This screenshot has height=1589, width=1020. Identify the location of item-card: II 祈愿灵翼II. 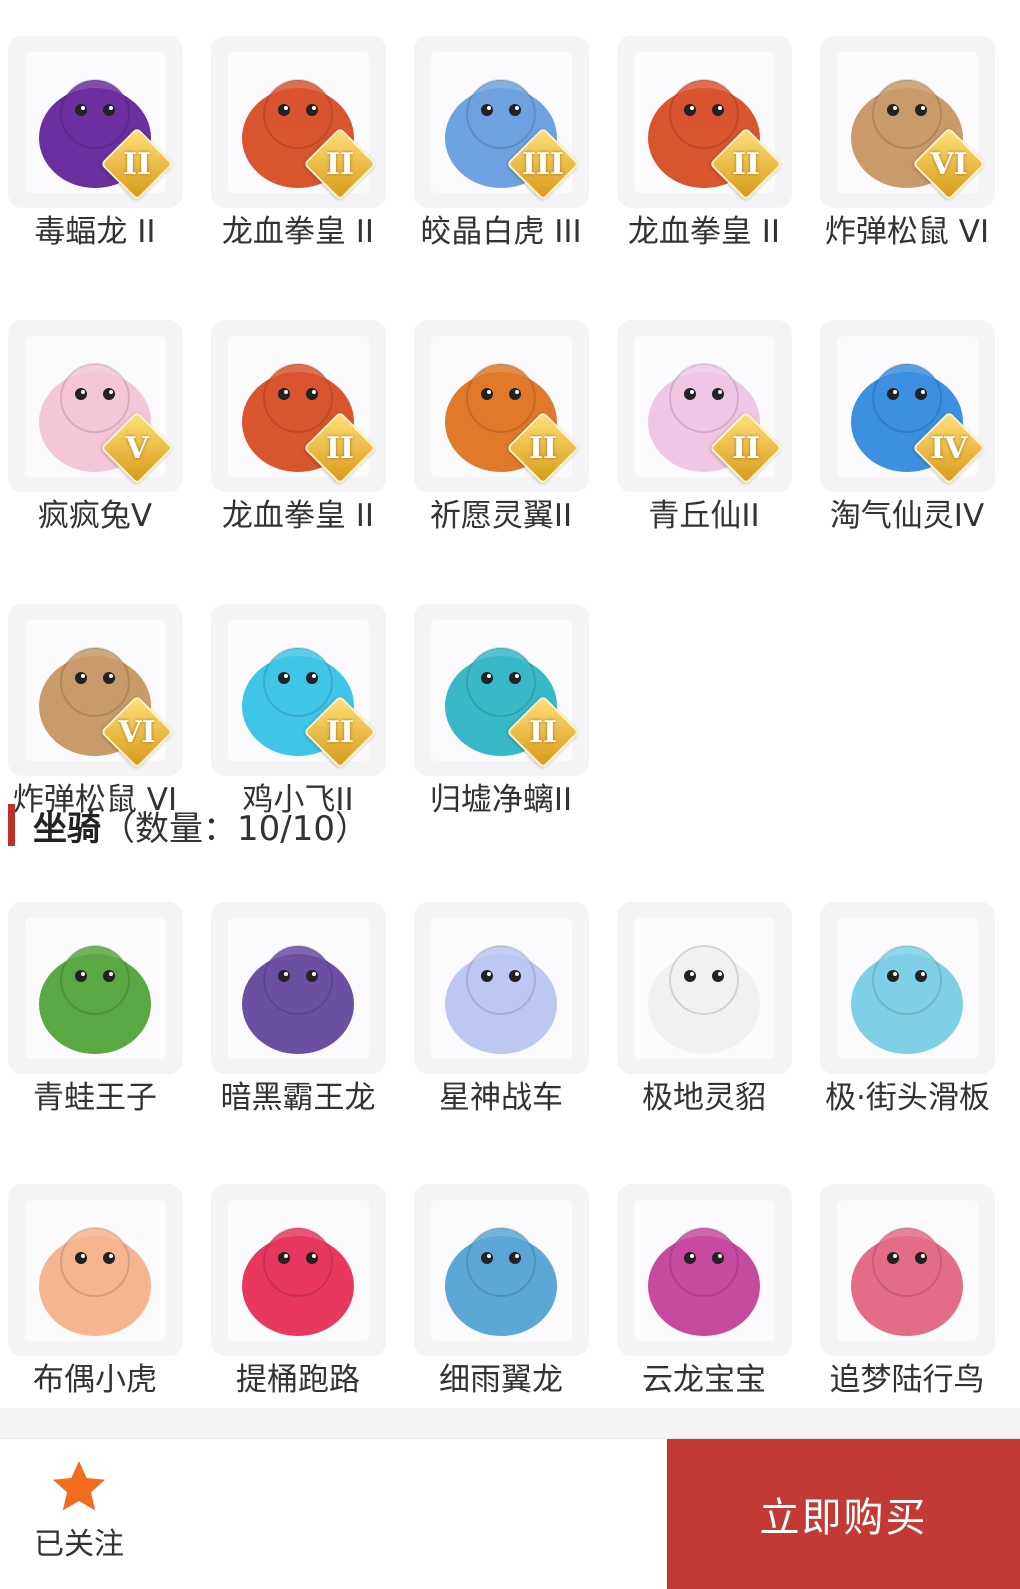
(501, 428).